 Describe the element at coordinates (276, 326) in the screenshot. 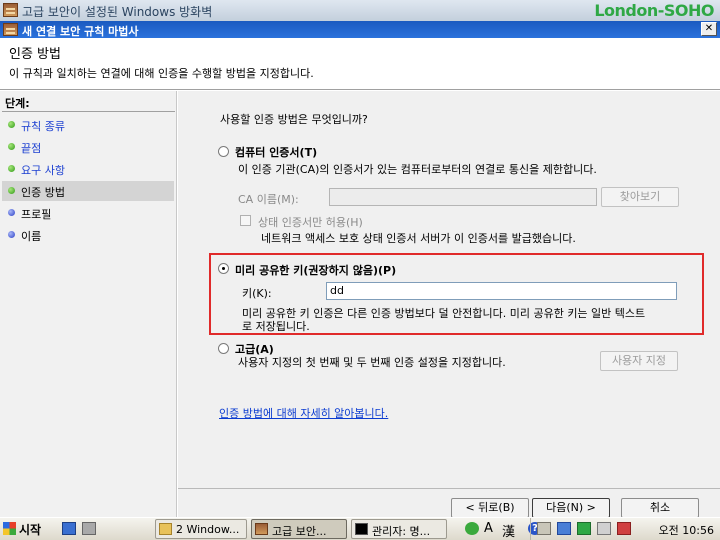

I see `preshared-desc-line2: 로 저장됩니다.` at that location.